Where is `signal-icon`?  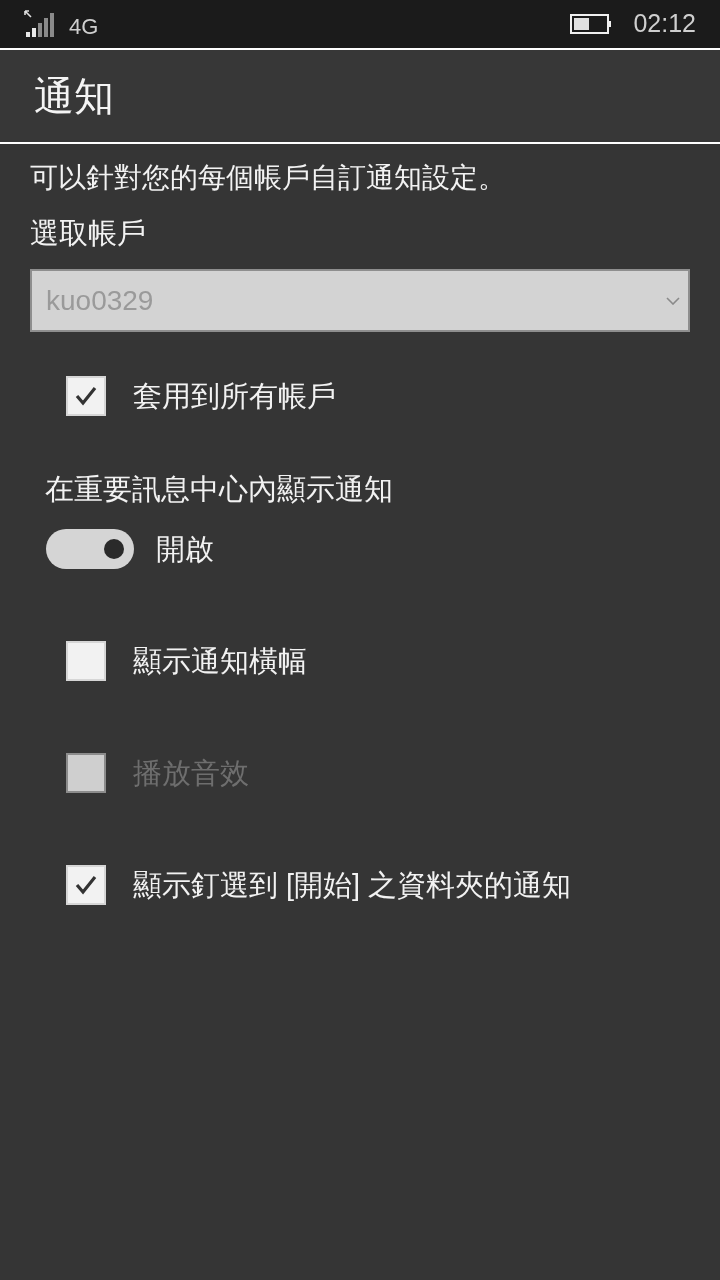 signal-icon is located at coordinates (39, 24).